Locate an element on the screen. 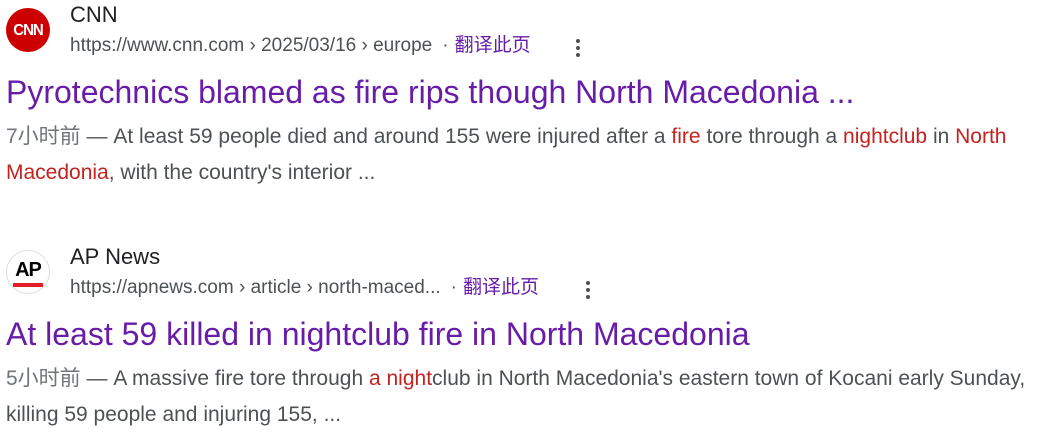 The image size is (1062, 433). result-date: 5小时前 is located at coordinates (43, 378).